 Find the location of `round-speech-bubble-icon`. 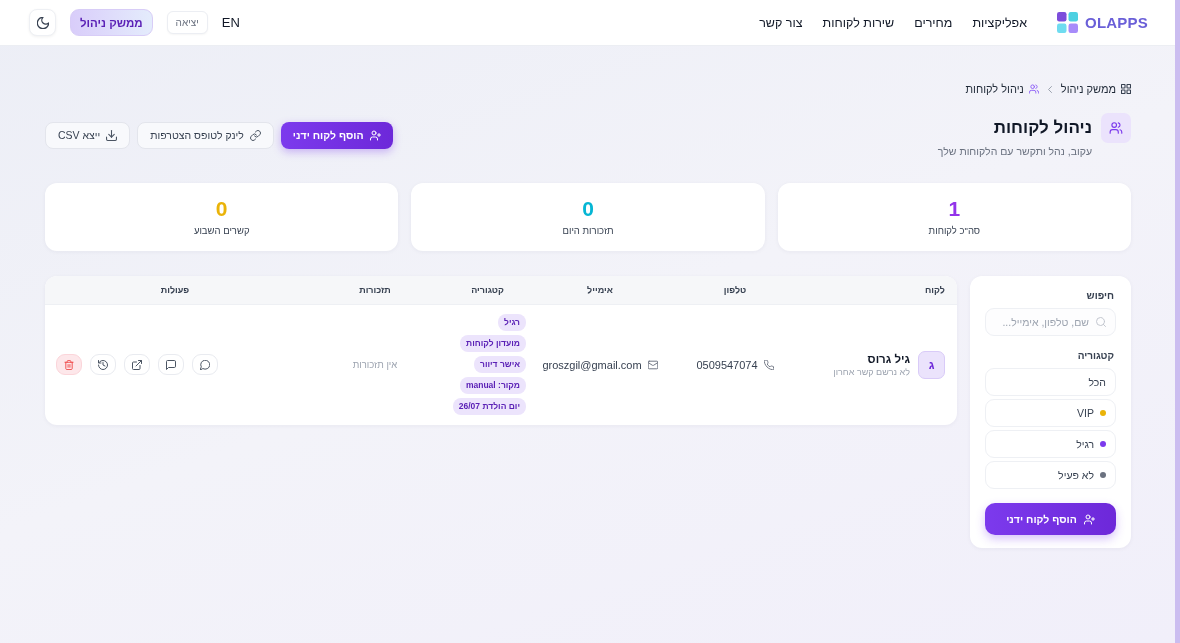

round-speech-bubble-icon is located at coordinates (205, 364).